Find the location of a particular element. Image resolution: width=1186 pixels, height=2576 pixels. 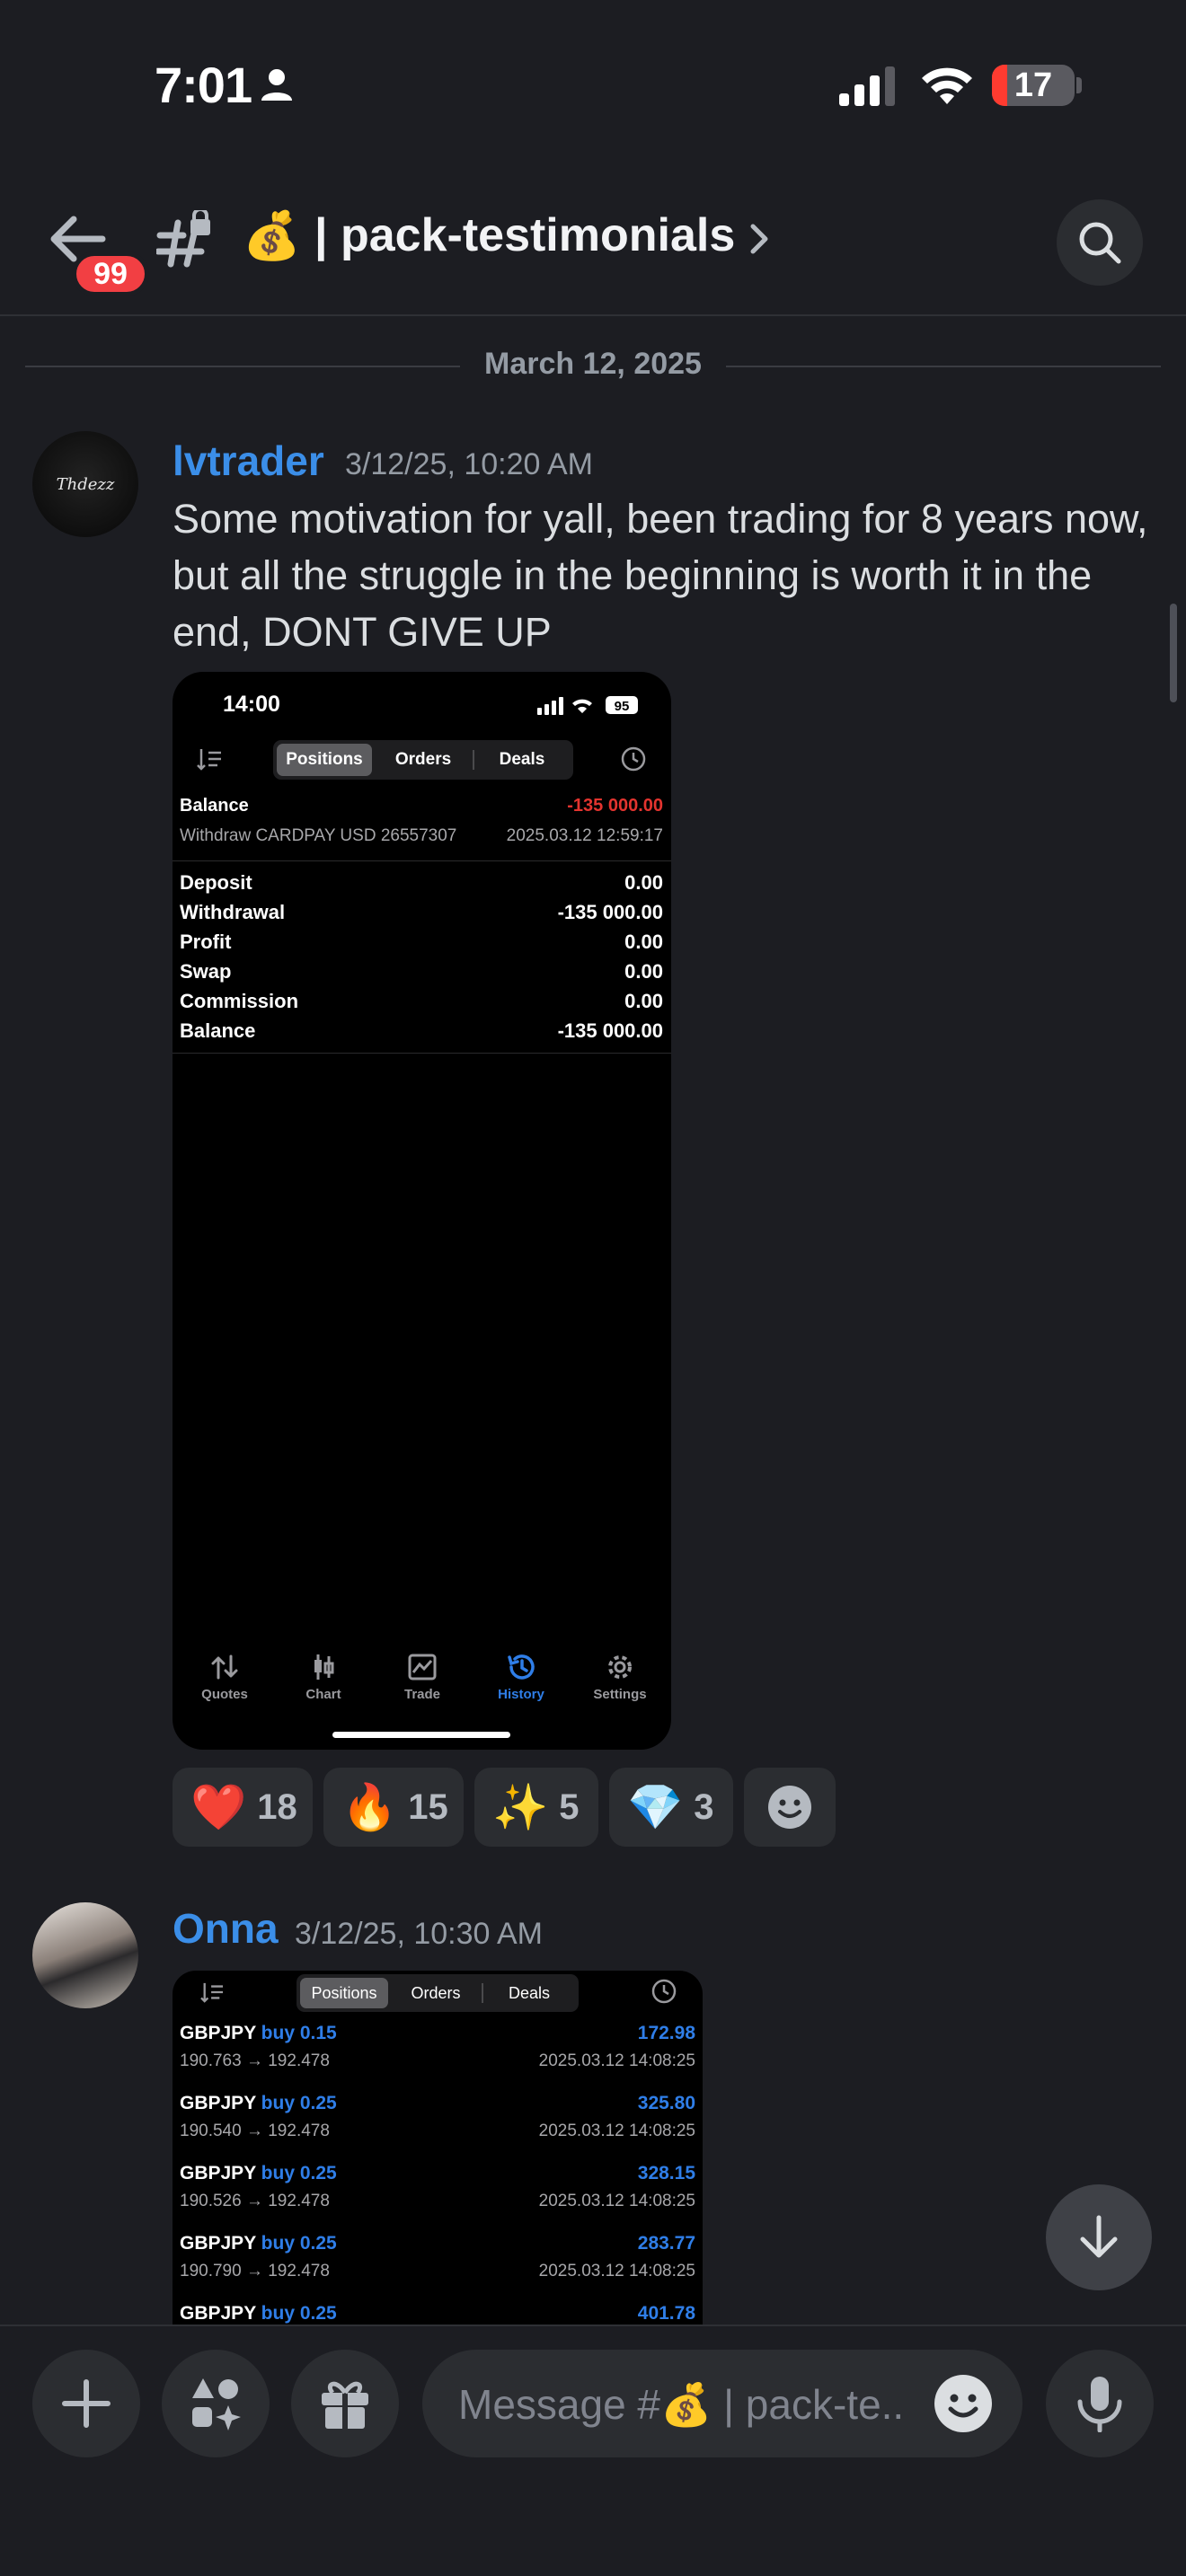

hash-lock-icon is located at coordinates (183, 239).